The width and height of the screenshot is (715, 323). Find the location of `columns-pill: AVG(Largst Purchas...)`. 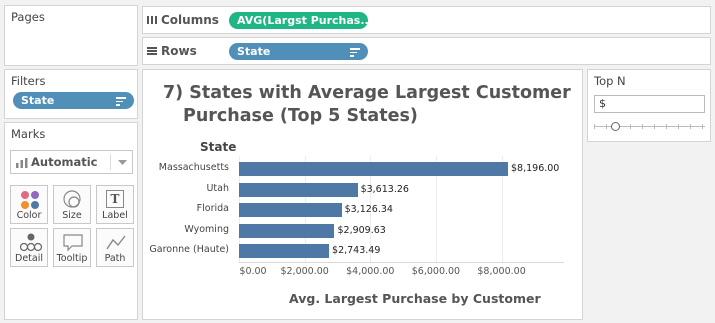

columns-pill: AVG(Largst Purchas...) is located at coordinates (298, 20).